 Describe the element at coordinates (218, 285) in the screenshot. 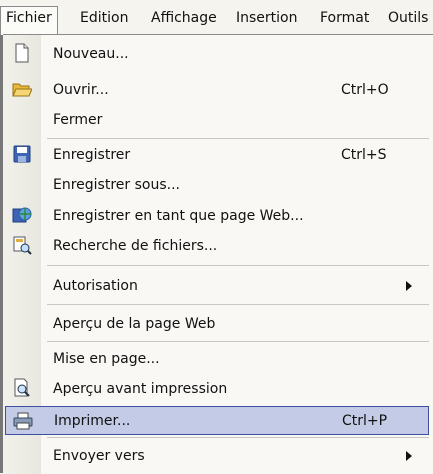

I see `menu-item-autorisation: Autorisation` at that location.